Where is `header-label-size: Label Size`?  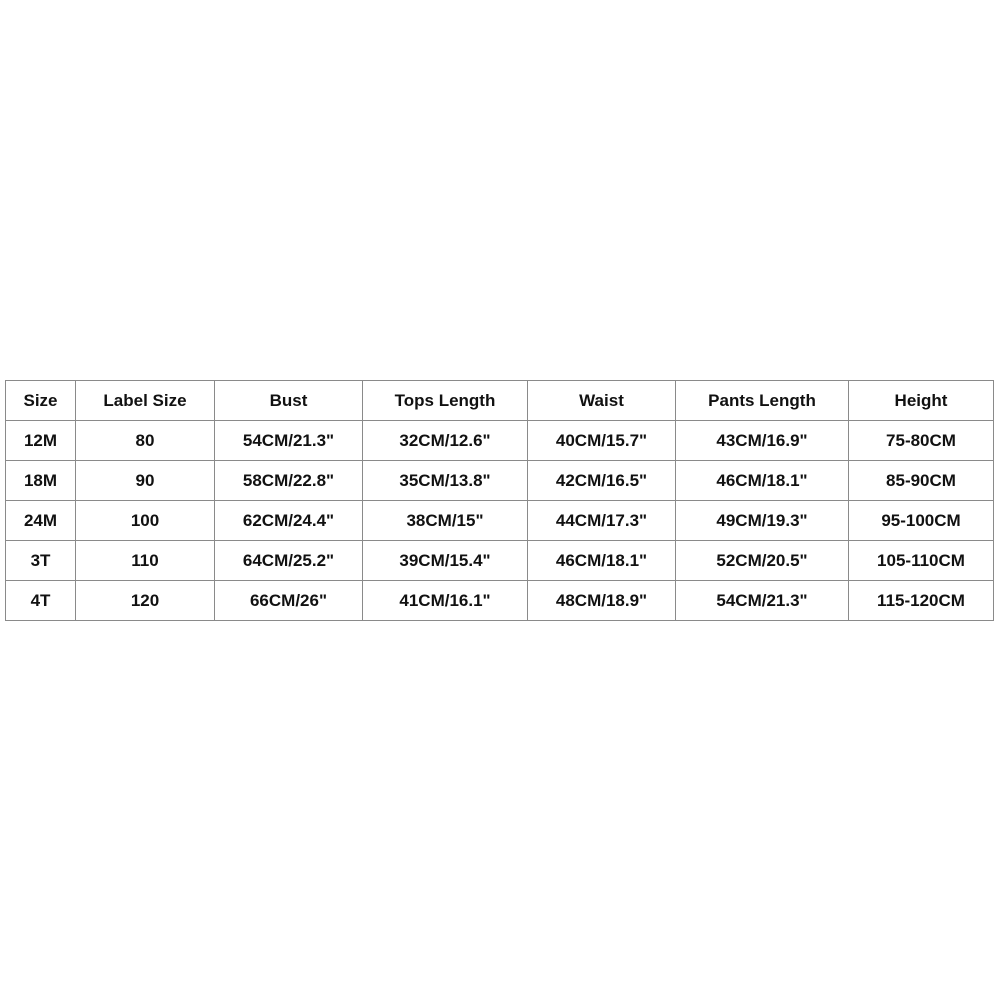
header-label-size: Label Size is located at coordinates (145, 400).